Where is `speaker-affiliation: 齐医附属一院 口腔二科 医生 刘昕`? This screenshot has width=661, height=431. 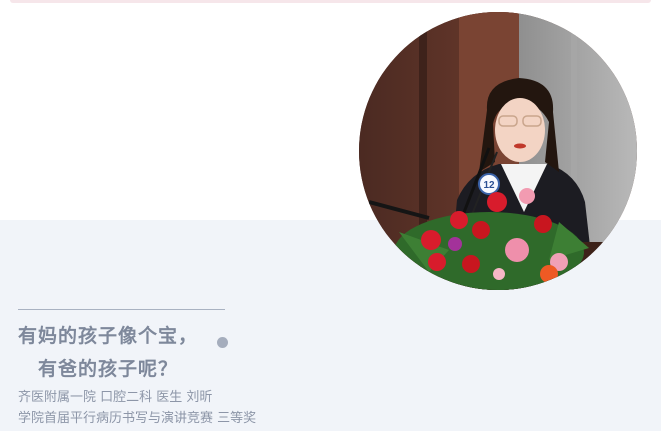
speaker-affiliation: 齐医附属一院 口腔二科 医生 刘昕 is located at coordinates (115, 397).